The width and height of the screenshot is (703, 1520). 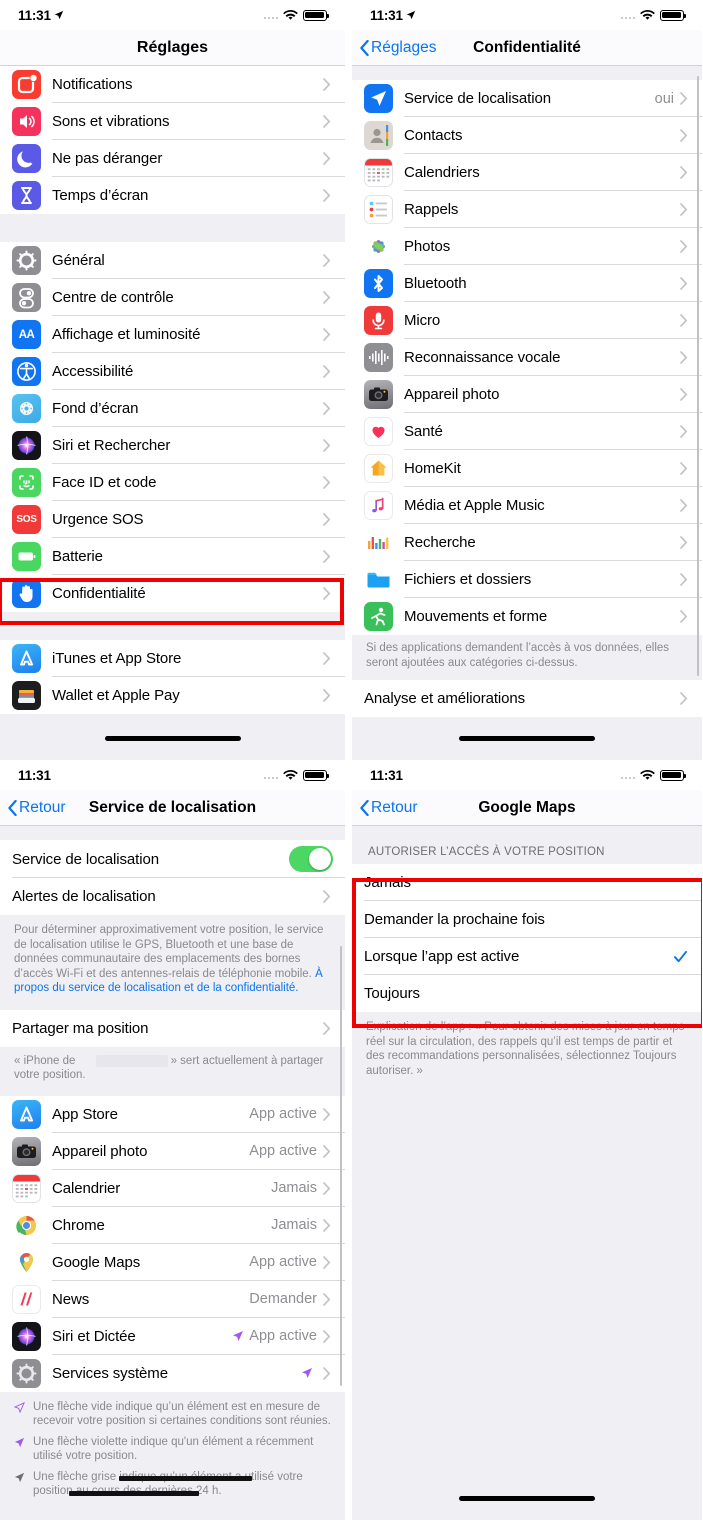 What do you see at coordinates (527, 357) in the screenshot?
I see `list-item: Reconnaissance vocale` at bounding box center [527, 357].